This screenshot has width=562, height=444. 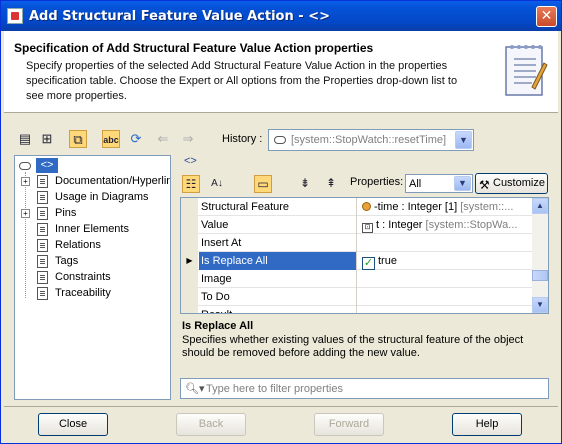 What do you see at coordinates (47, 139) in the screenshot?
I see `tree-view-icon: ⊞` at bounding box center [47, 139].